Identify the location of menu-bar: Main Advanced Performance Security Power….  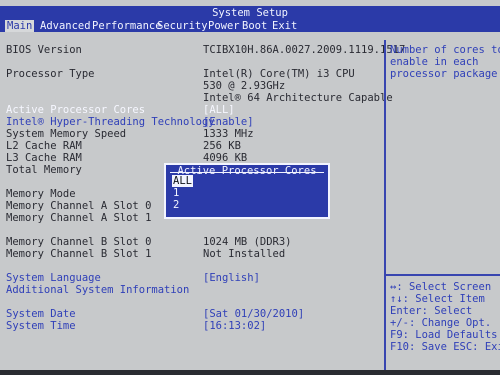
(250, 25).